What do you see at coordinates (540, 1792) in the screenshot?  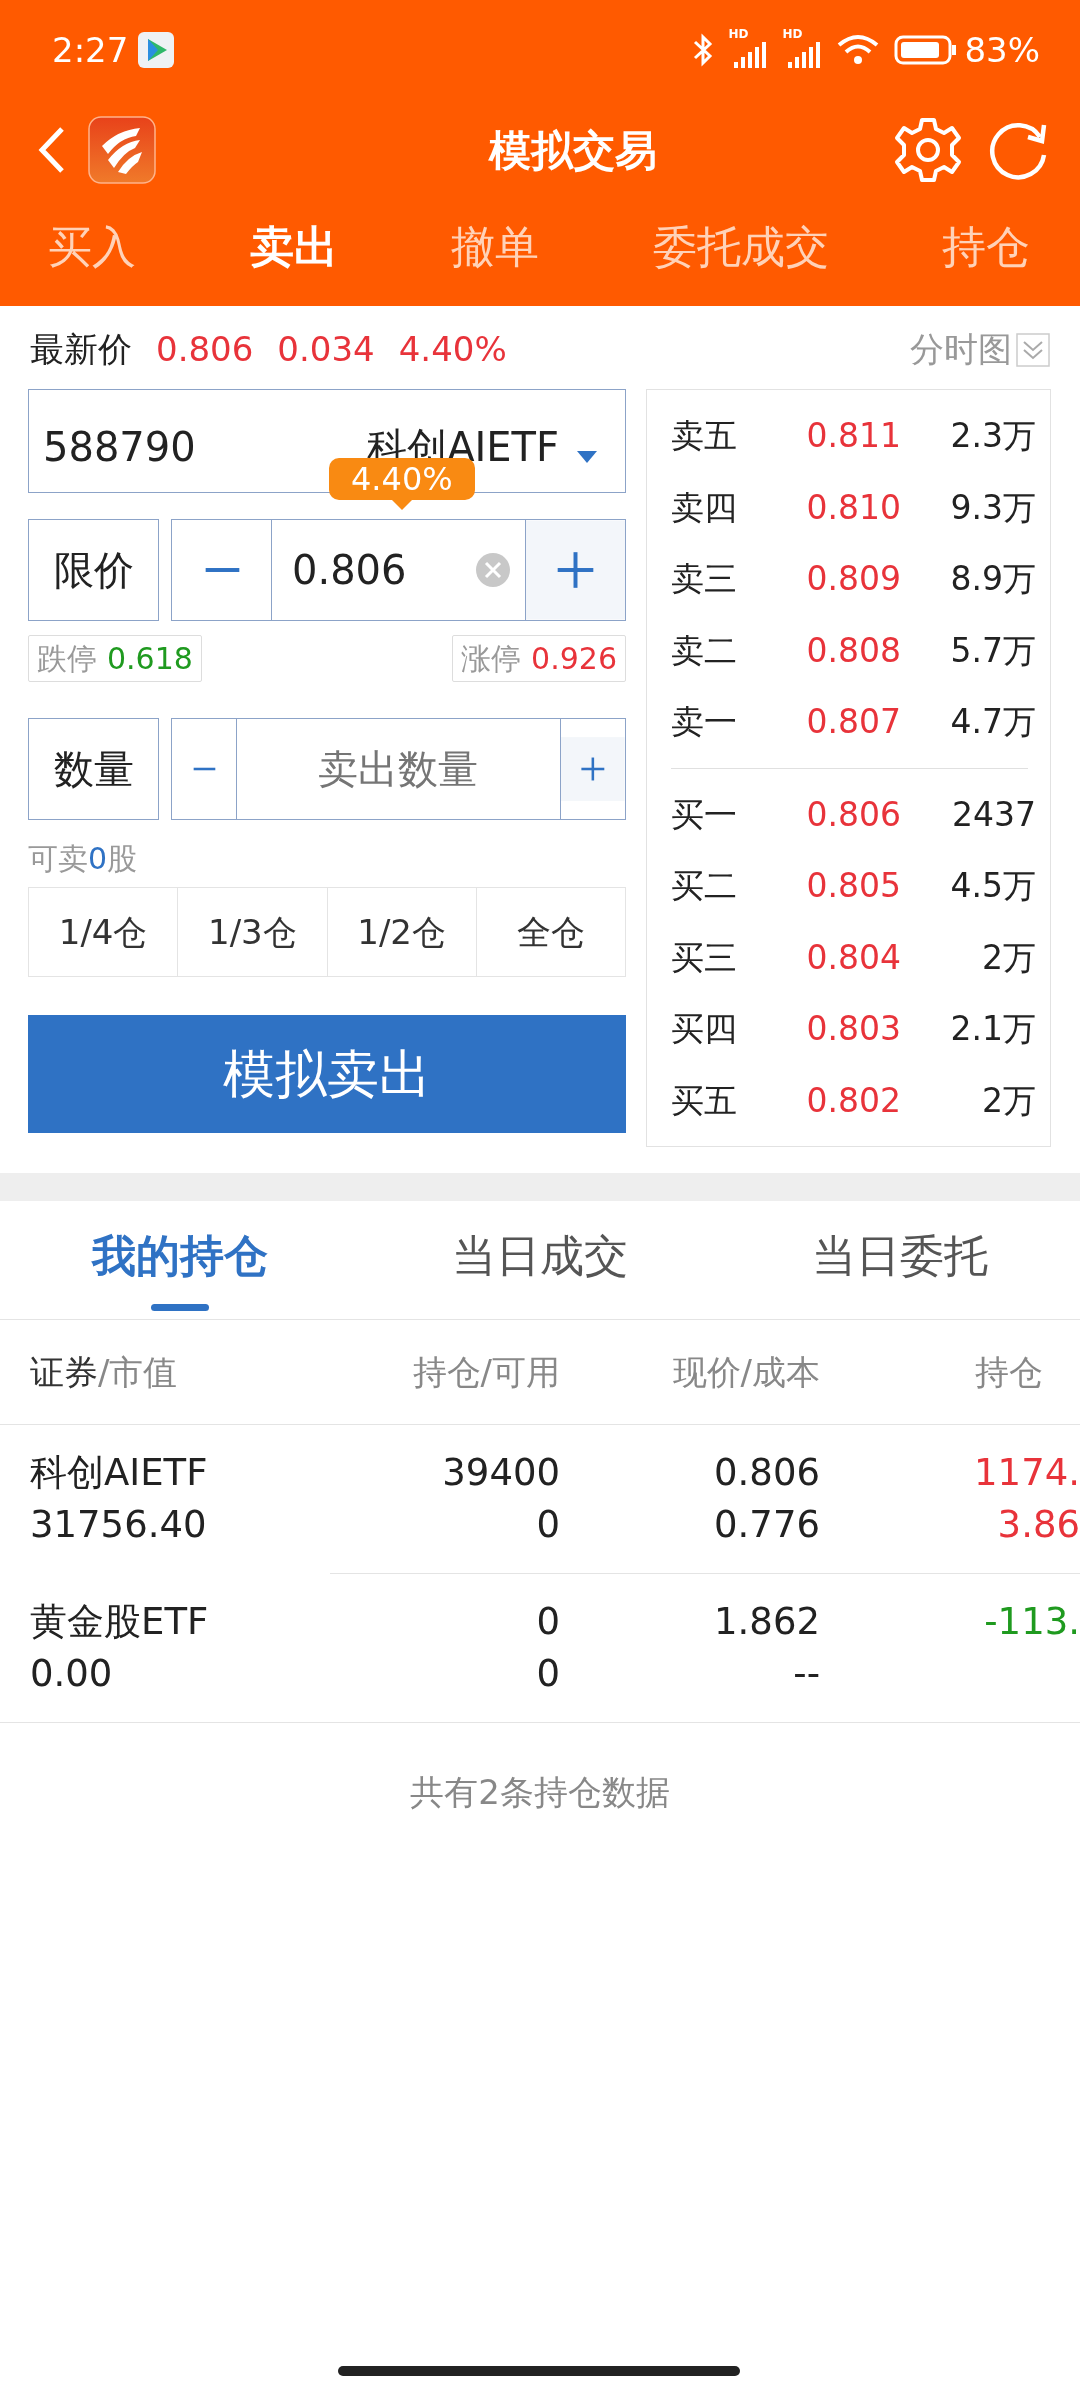 I see `table-summary: 共有2条持仓数据` at bounding box center [540, 1792].